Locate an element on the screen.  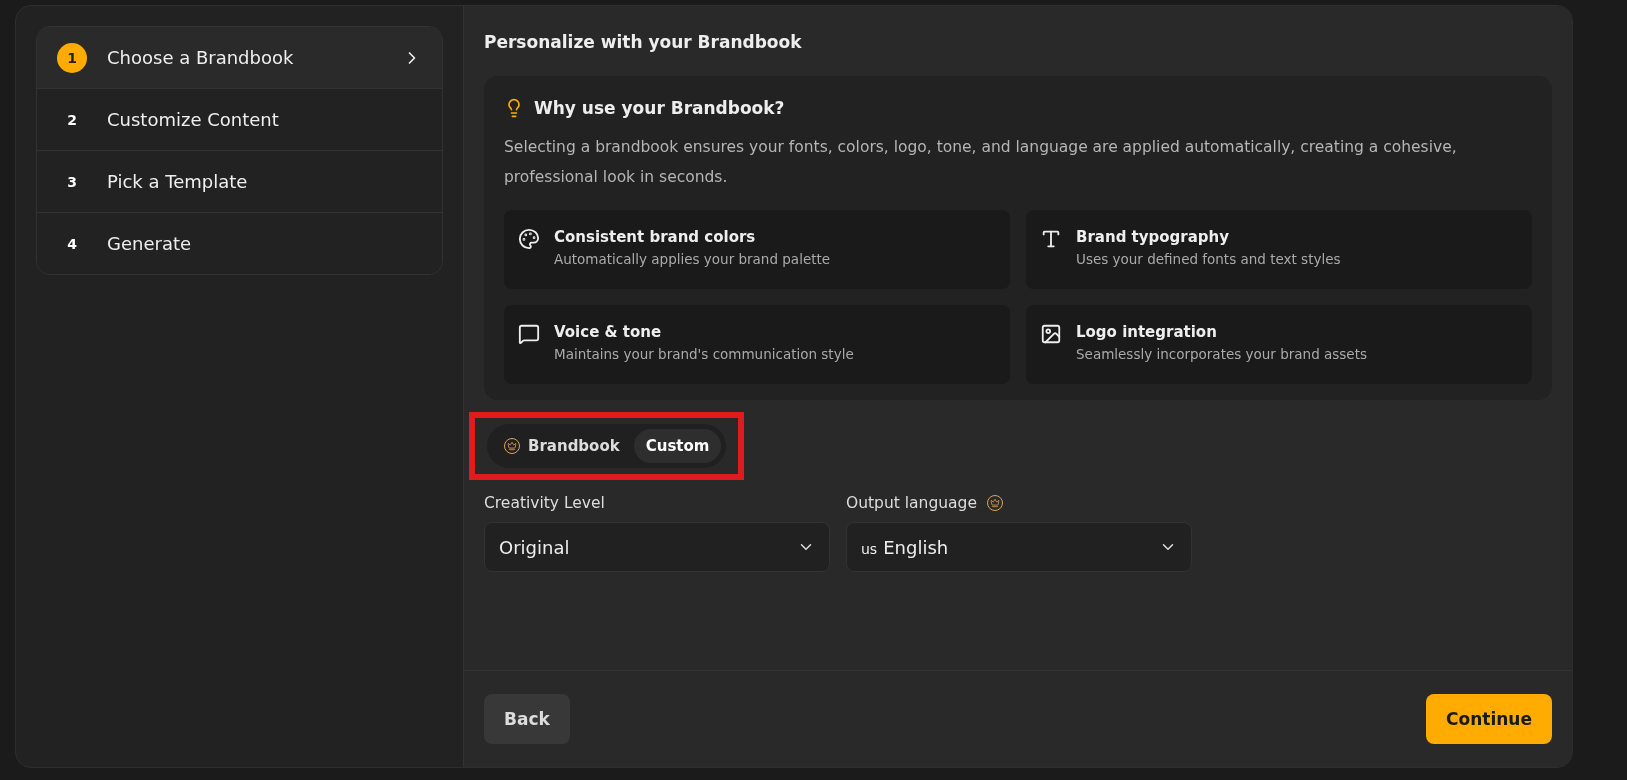
feature-subtitle: Maintains your brand's communication style is located at coordinates (704, 354).